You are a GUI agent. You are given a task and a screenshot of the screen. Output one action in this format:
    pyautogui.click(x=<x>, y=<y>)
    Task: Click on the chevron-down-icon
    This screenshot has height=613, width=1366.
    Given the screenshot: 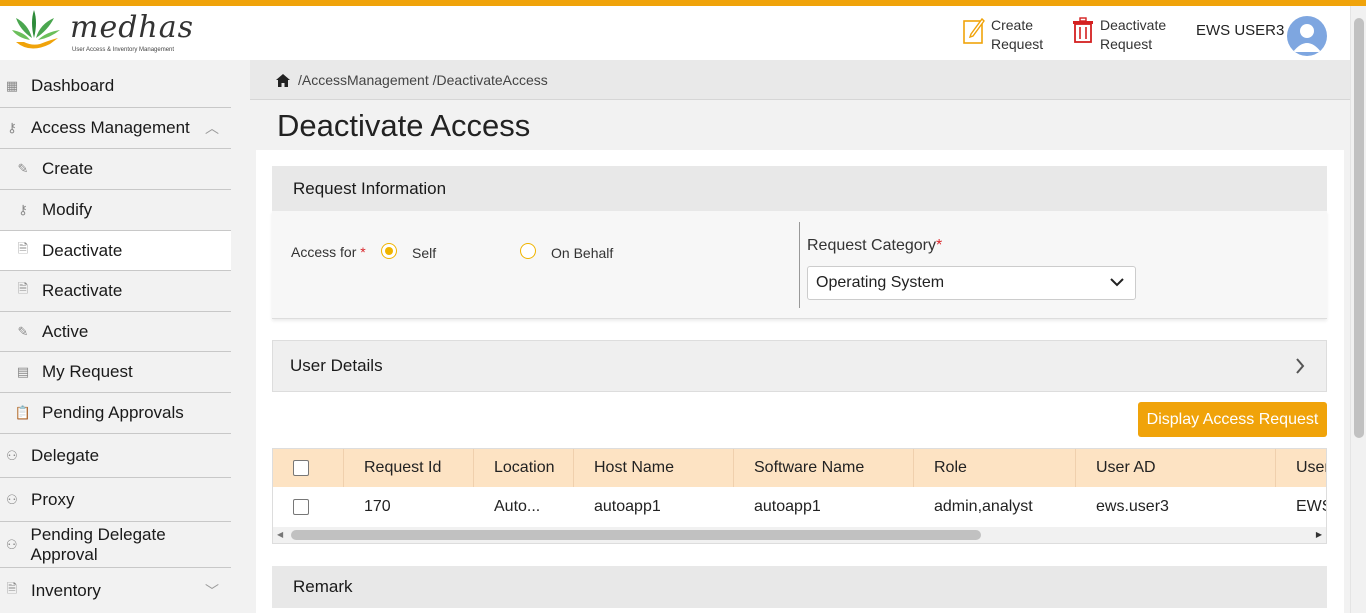 What is the action you would take?
    pyautogui.click(x=1117, y=282)
    